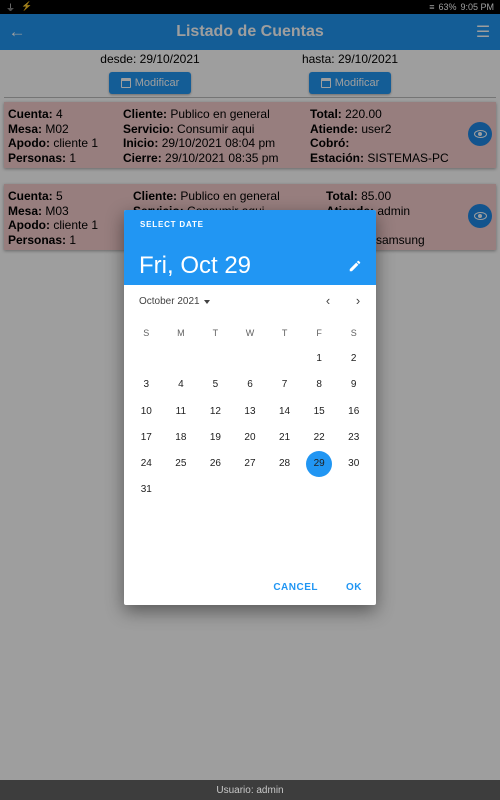 This screenshot has height=800, width=500. I want to click on calendar-day: 20, so click(250, 438).